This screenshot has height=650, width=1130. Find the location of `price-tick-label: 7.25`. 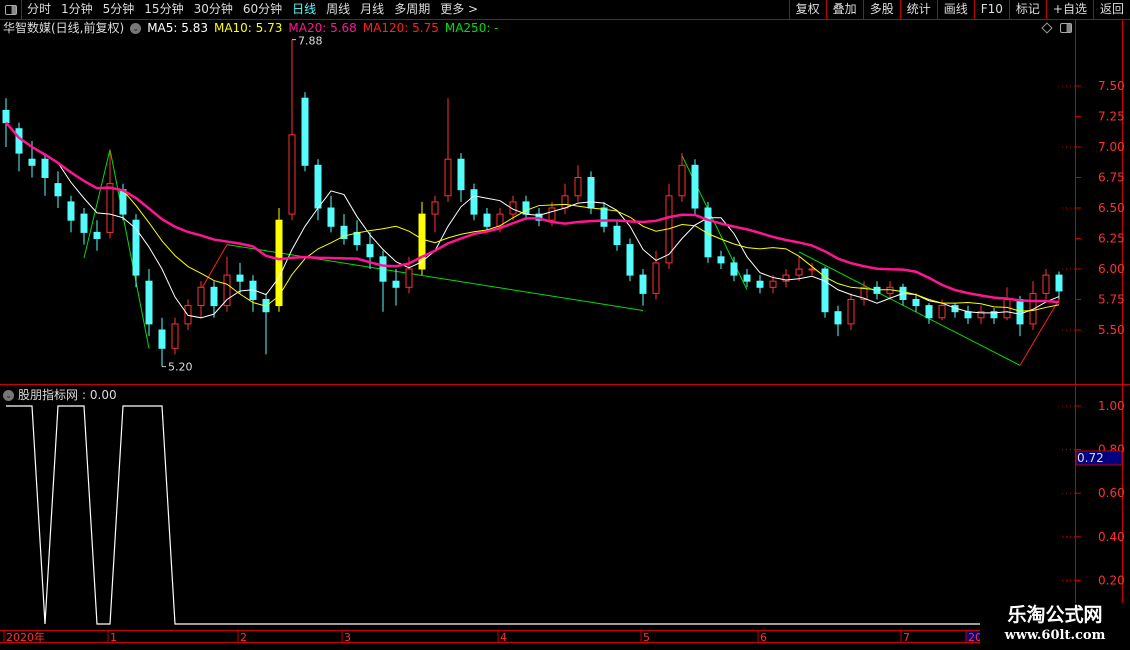

price-tick-label: 7.25 is located at coordinates (1111, 117).